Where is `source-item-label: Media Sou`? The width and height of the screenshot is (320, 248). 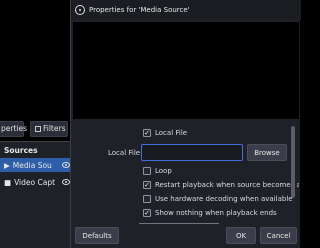
source-item-label: Media Sou is located at coordinates (32, 165).